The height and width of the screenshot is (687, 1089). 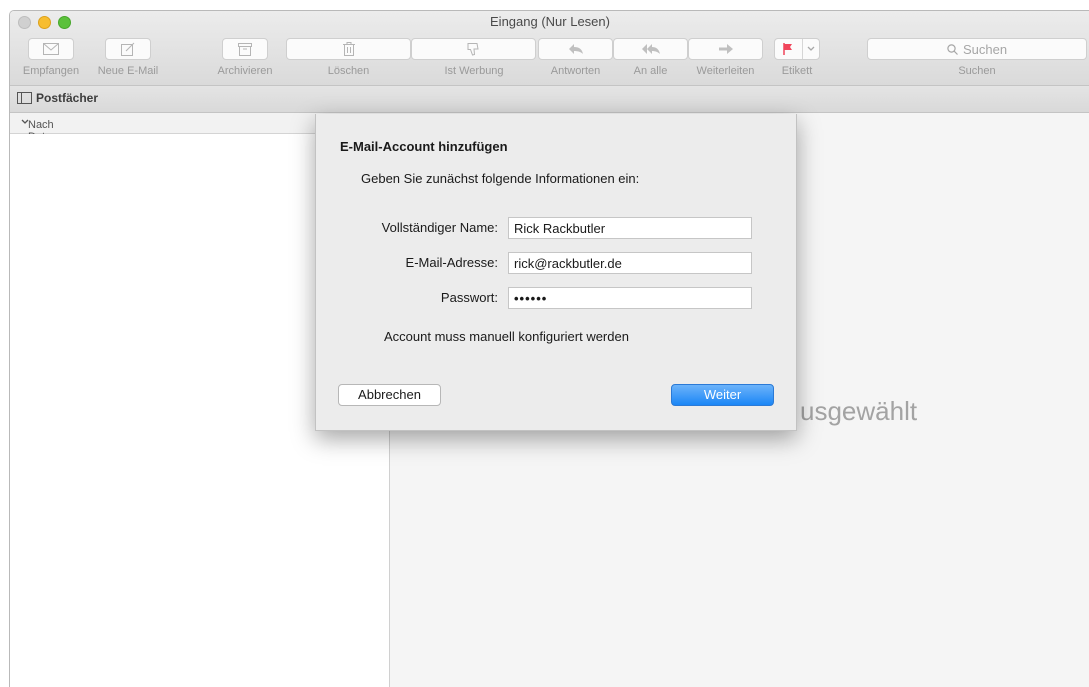 What do you see at coordinates (549, 99) in the screenshot?
I see `favorites-bar: Postfächer` at bounding box center [549, 99].